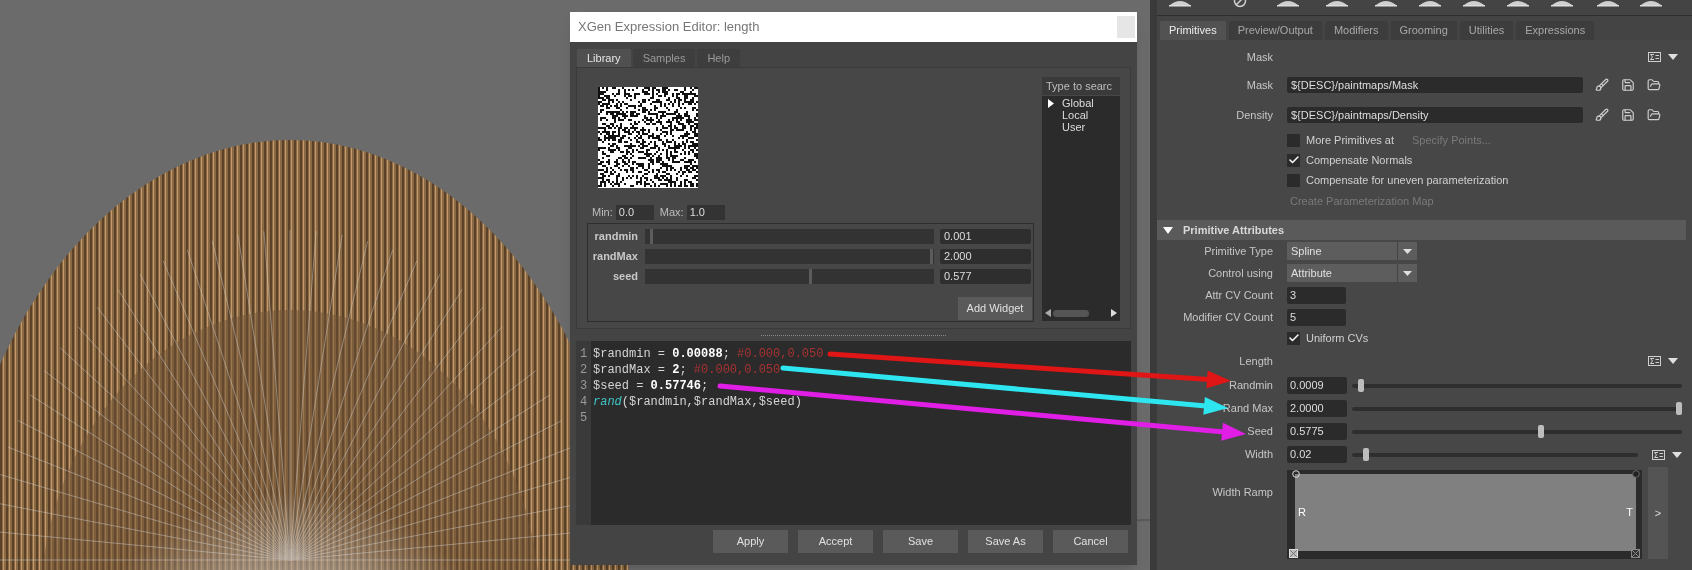 The image size is (1692, 570). I want to click on scroll-left-icon, so click(1048, 313).